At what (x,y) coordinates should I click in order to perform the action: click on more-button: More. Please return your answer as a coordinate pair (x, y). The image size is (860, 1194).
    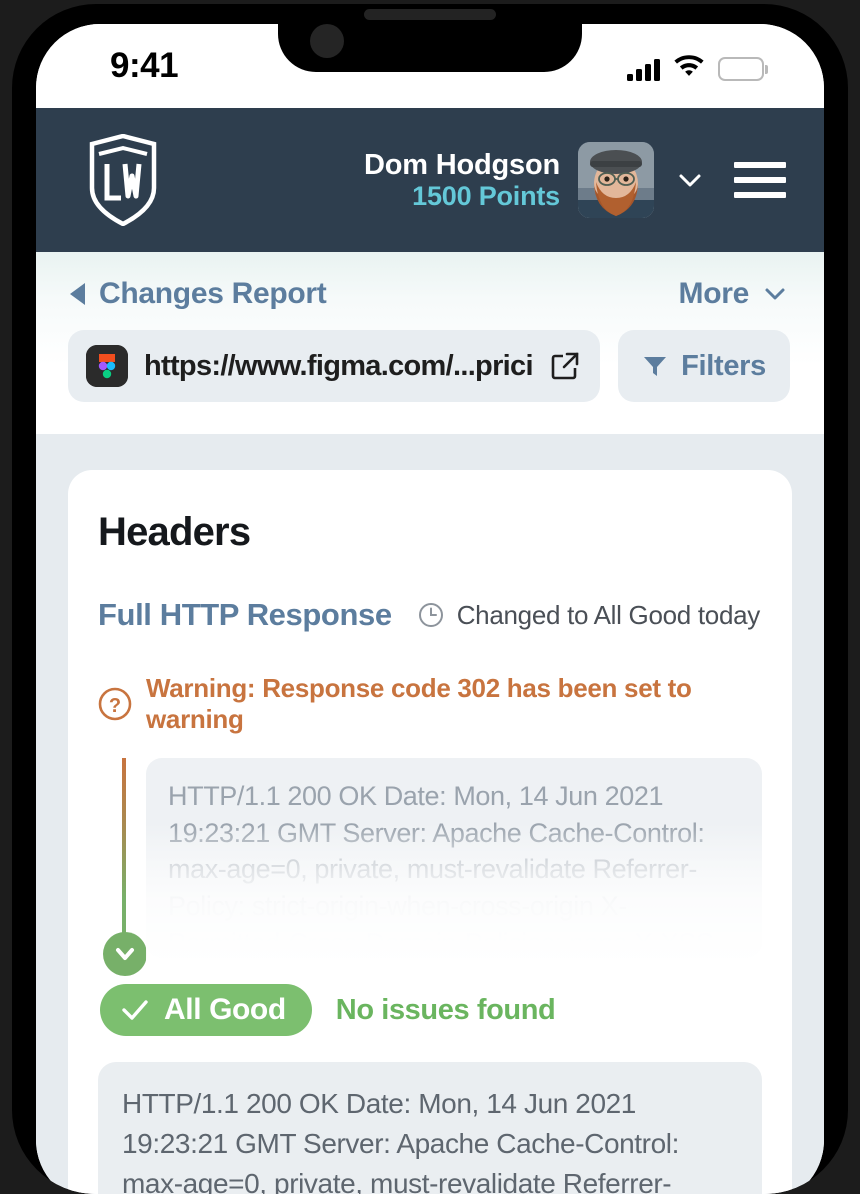
    Looking at the image, I should click on (734, 294).